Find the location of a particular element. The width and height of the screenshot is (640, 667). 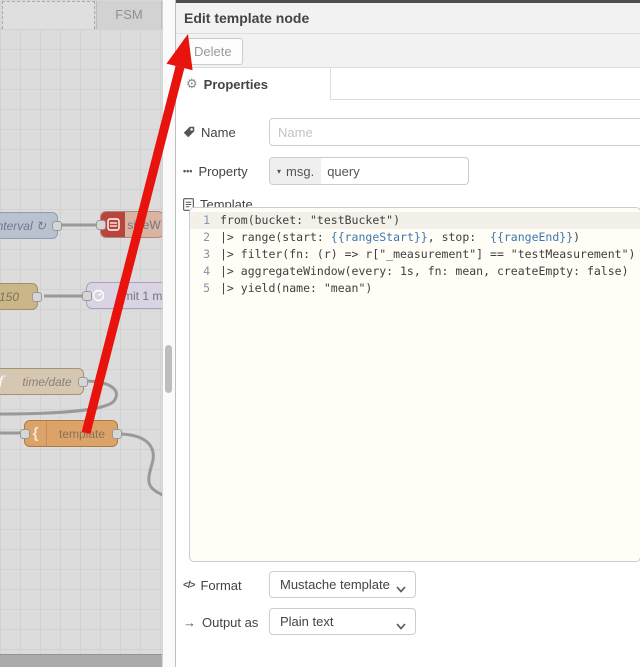

format-select-value: Mustache template is located at coordinates (335, 584).